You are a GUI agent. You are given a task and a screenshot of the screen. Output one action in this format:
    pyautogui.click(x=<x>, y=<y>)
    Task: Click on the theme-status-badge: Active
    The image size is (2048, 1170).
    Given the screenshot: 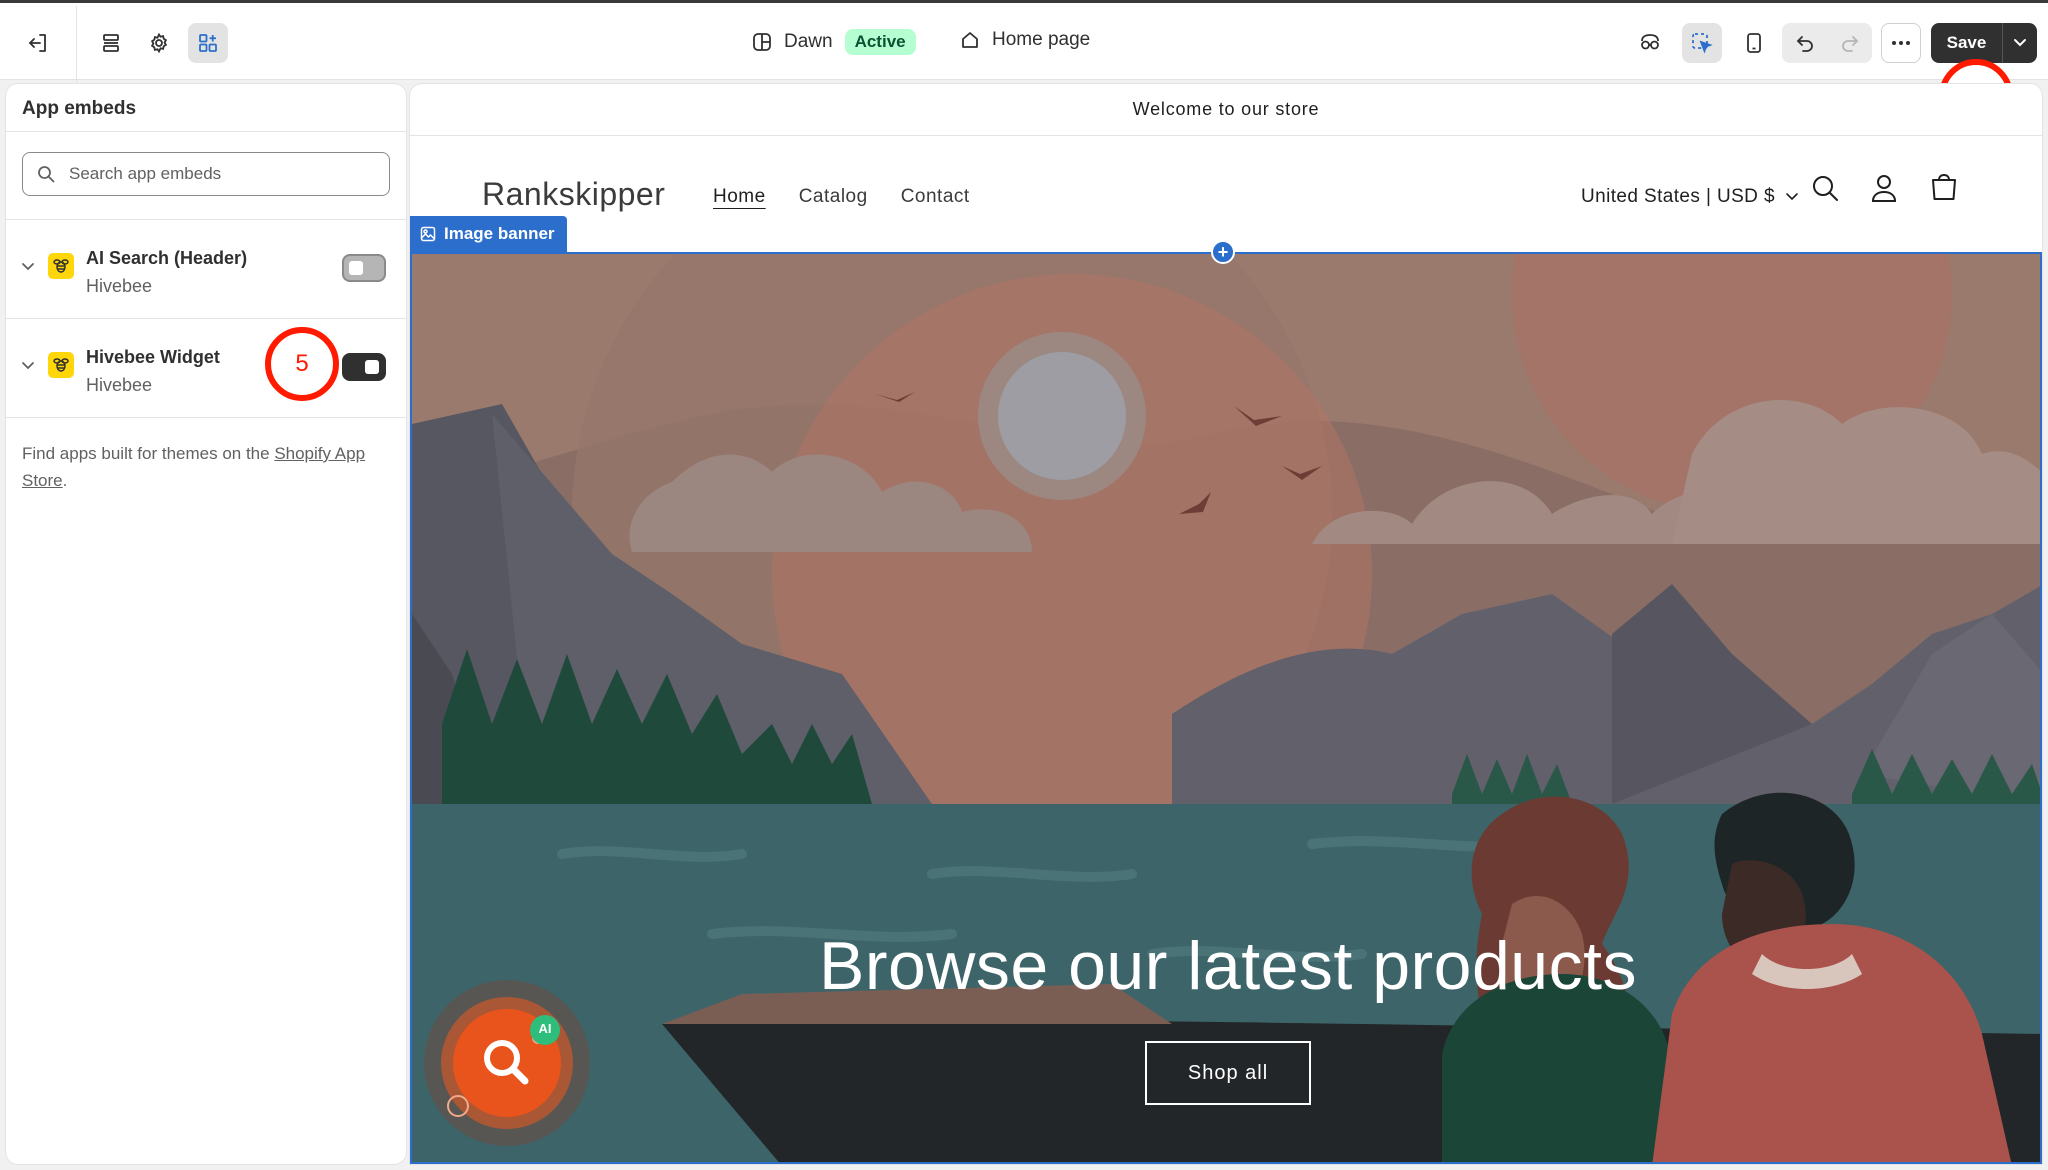 What is the action you would take?
    pyautogui.click(x=880, y=42)
    